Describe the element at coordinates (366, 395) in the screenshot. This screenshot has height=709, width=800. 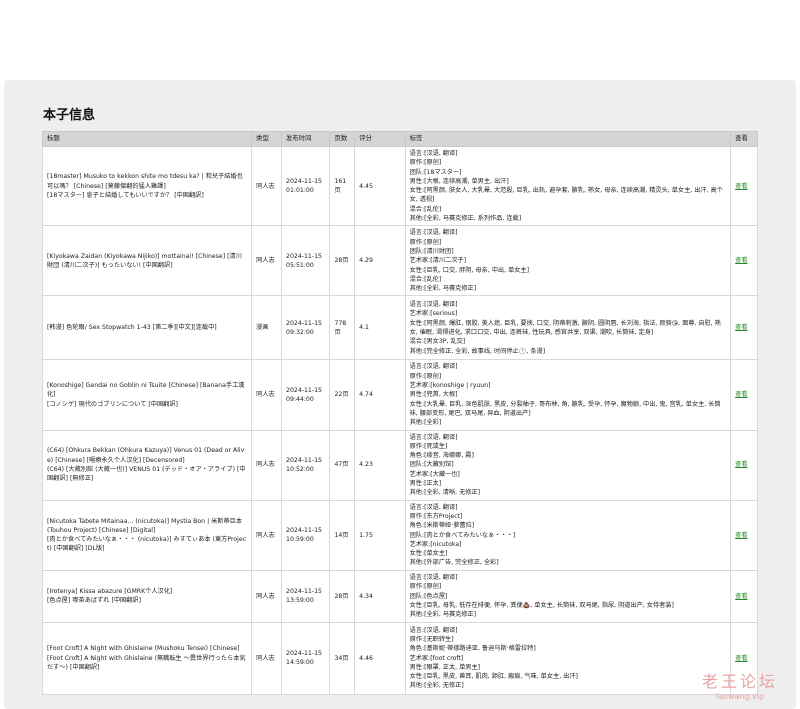
I see `rating-value: 4.74` at that location.